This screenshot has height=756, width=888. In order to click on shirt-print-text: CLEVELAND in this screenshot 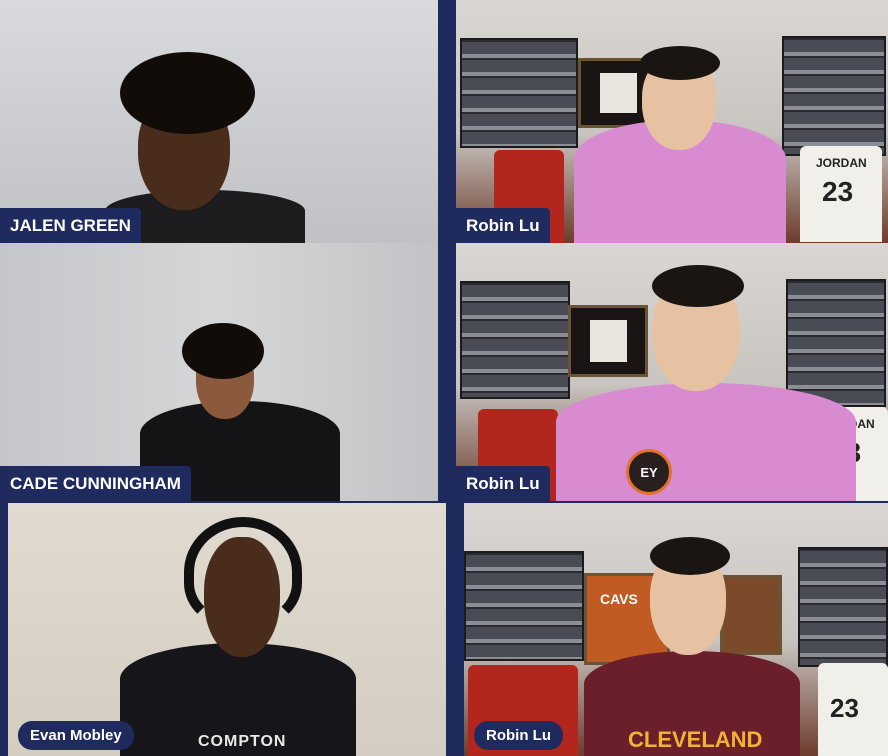, I will do `click(695, 739)`.